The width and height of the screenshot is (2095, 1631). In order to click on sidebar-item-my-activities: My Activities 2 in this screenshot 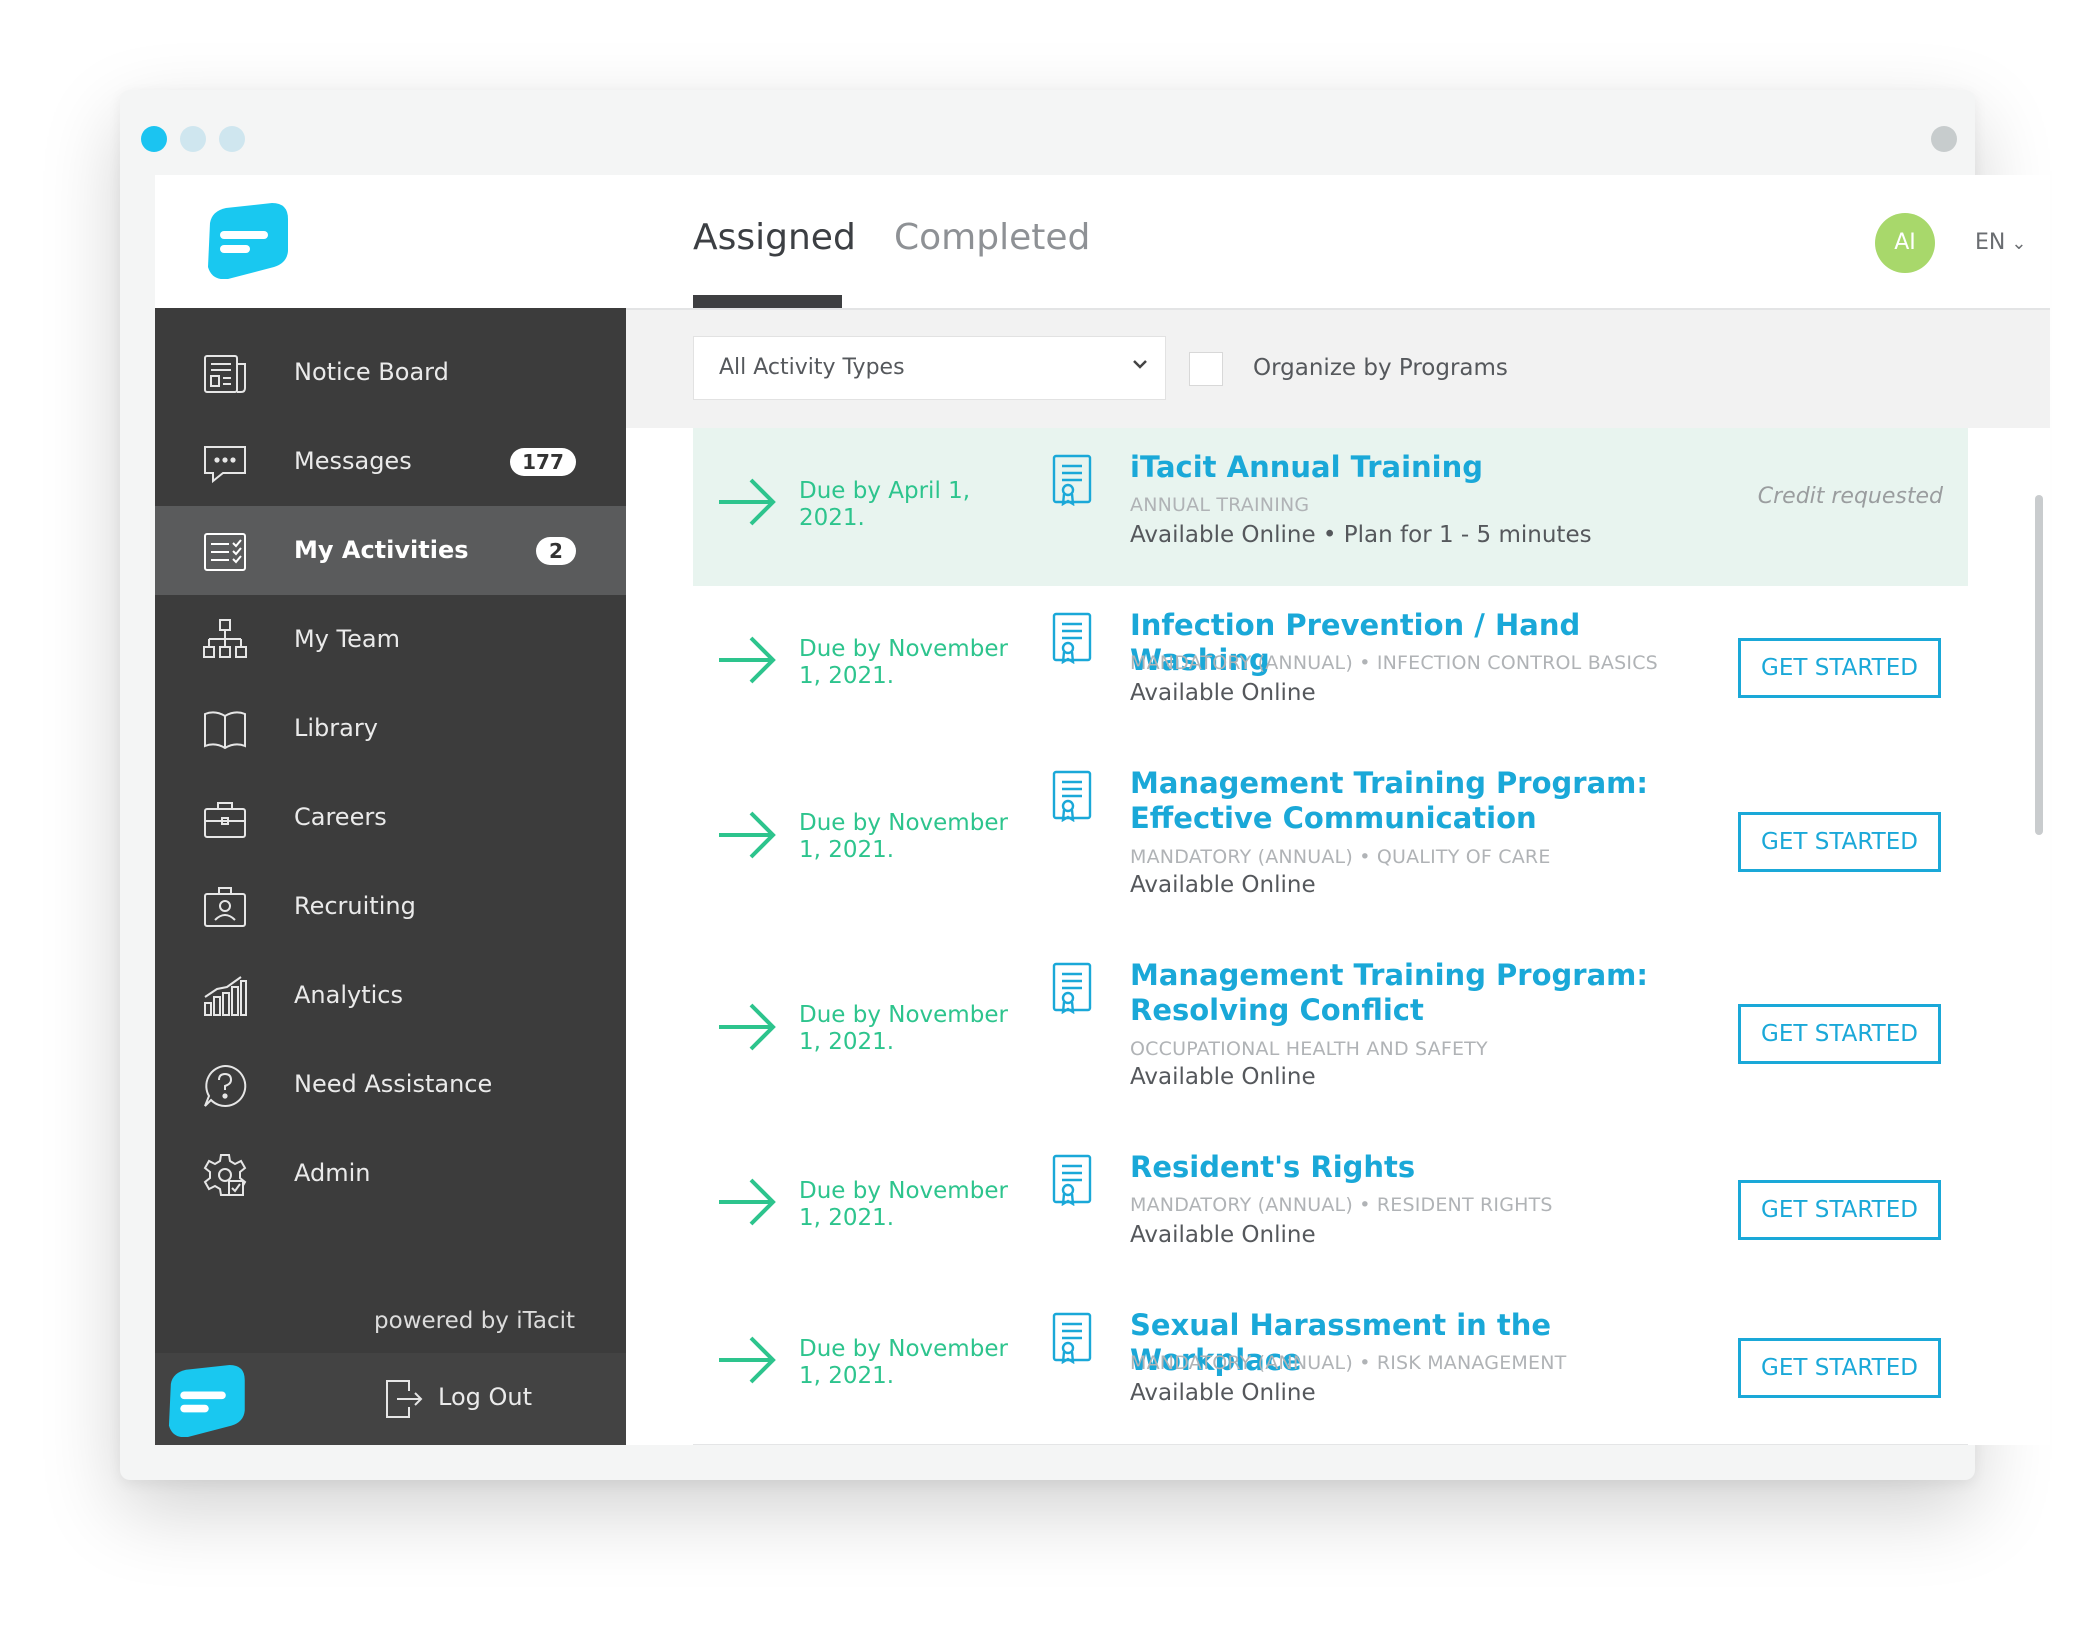, I will do `click(390, 550)`.